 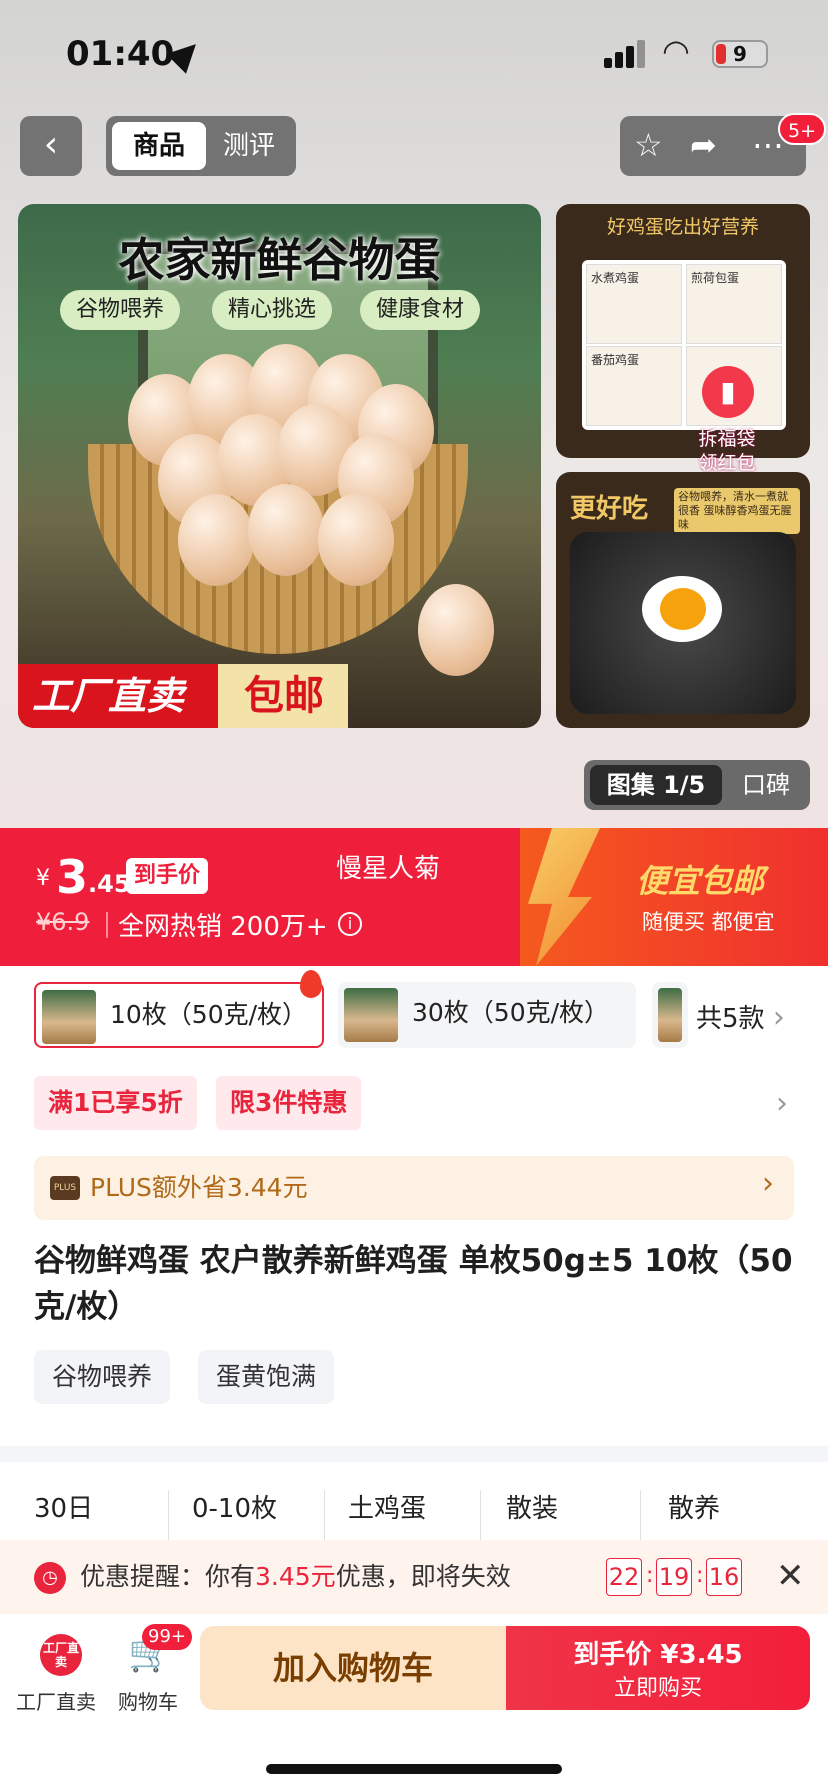 What do you see at coordinates (413, 1284) in the screenshot?
I see `product-title: 谷物鲜鸡蛋 农户散养新鲜鸡蛋 单枚50g±5 10枚（50克/枚）` at bounding box center [413, 1284].